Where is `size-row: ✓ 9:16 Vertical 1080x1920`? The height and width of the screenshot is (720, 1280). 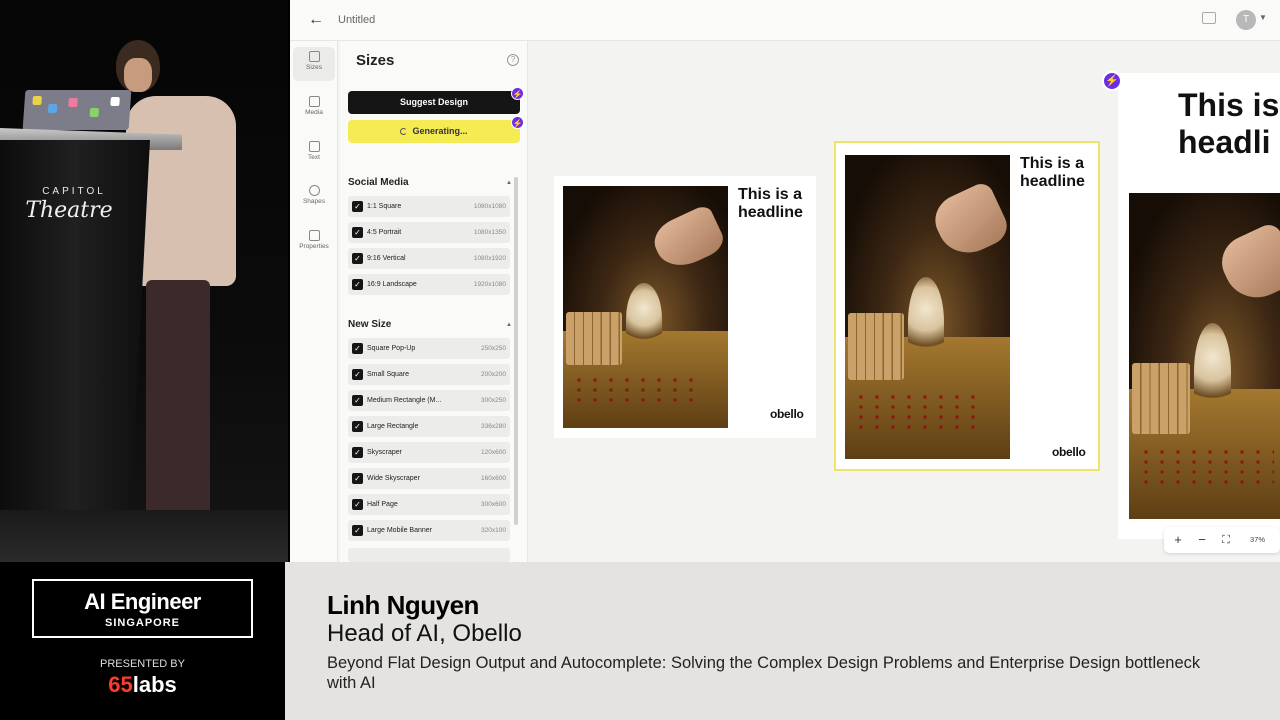
size-row: ✓ 9:16 Vertical 1080x1920 is located at coordinates (429, 258).